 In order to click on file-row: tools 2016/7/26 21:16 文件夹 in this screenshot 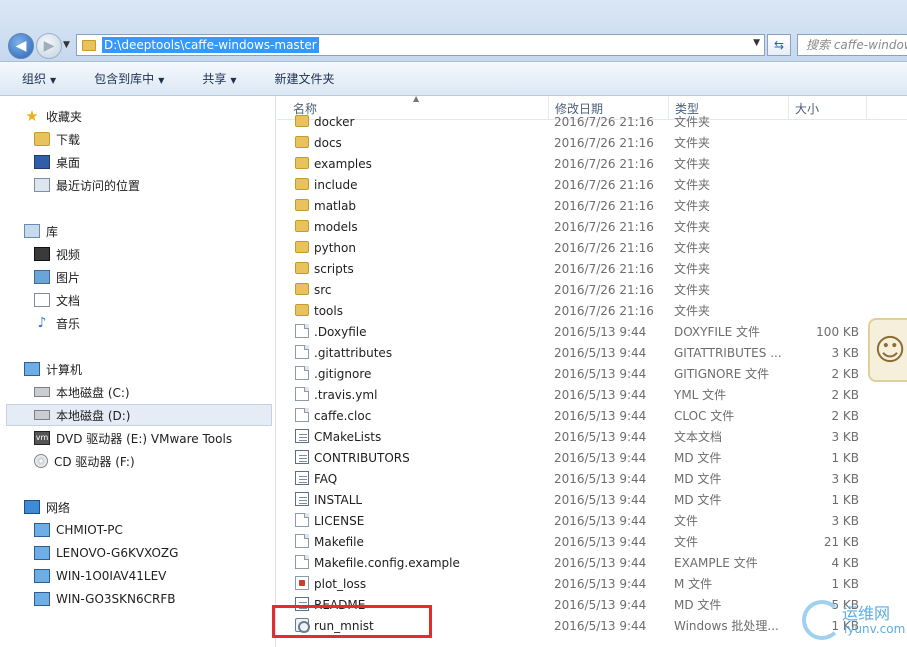, I will do `click(592, 310)`.